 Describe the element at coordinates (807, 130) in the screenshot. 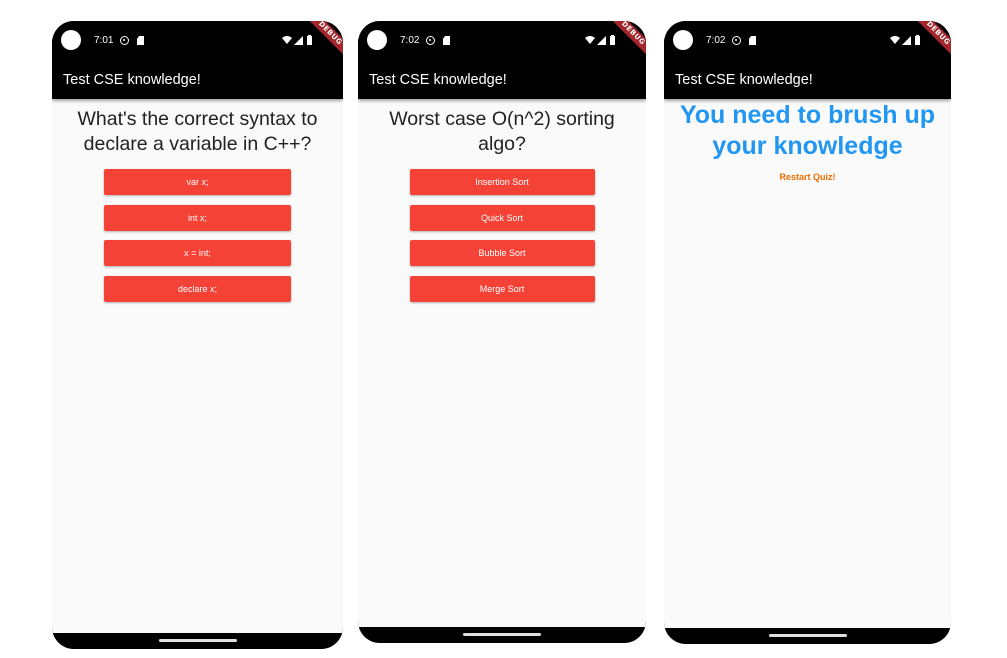

I see `result-message: You need to brush up your knowledge` at that location.